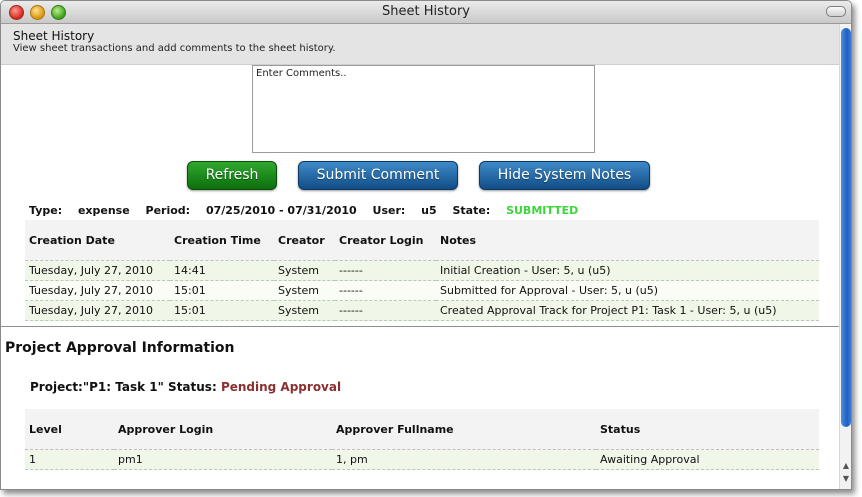 Image resolution: width=862 pixels, height=497 pixels. Describe the element at coordinates (54, 36) in the screenshot. I see `page-title: Sheet History` at that location.